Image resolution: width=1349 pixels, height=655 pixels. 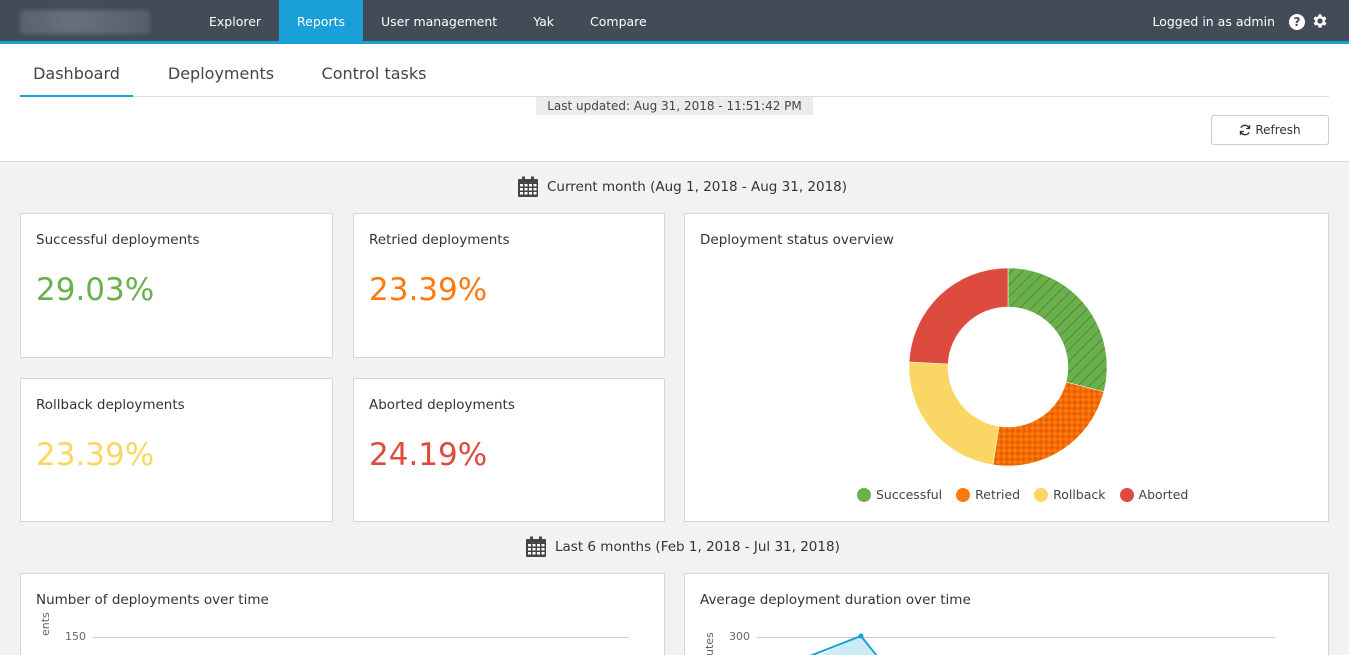 What do you see at coordinates (1163, 494) in the screenshot?
I see `legend-label: Aborted` at bounding box center [1163, 494].